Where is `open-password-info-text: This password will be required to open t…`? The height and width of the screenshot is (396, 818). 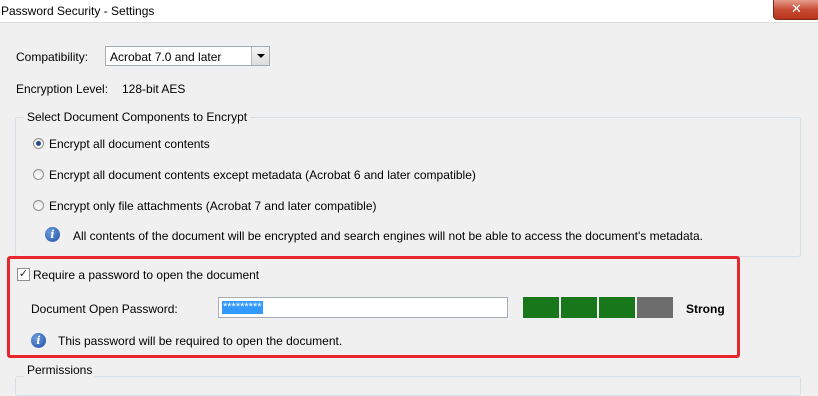 open-password-info-text: This password will be required to open t… is located at coordinates (200, 341).